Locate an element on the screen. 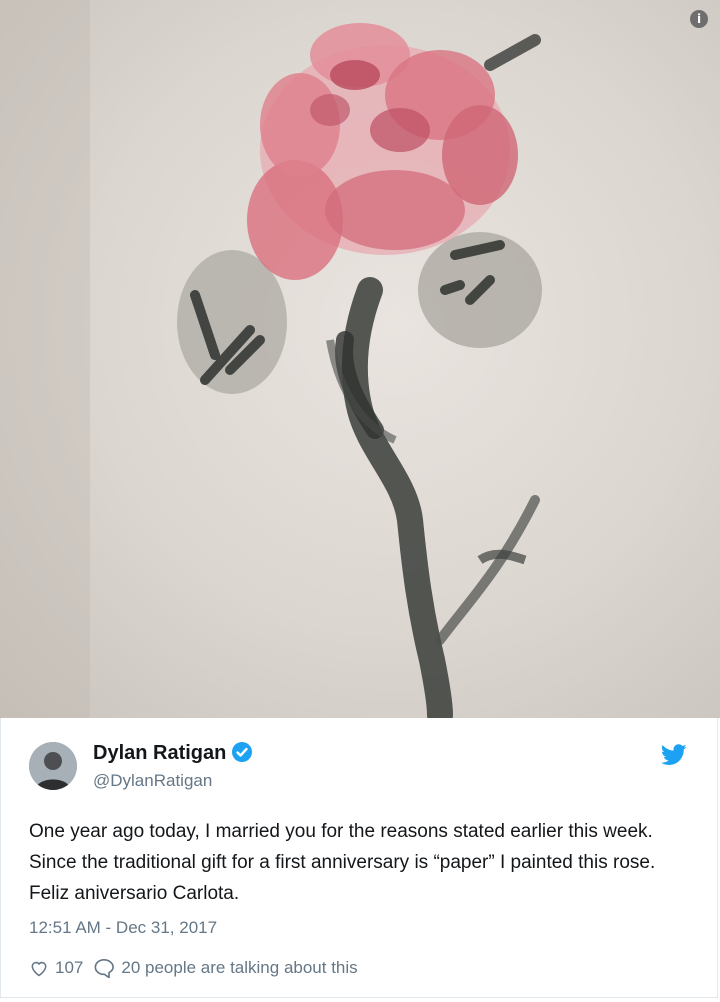 Image resolution: width=720 pixels, height=1002 pixels. reply-link: 20 people are talking about this is located at coordinates (225, 968).